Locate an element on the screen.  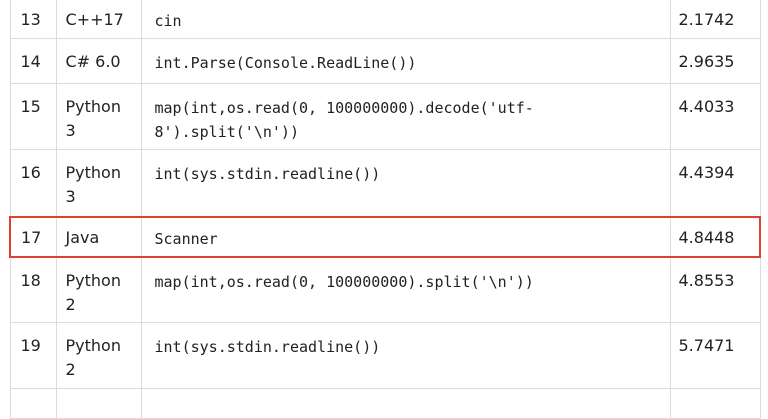
time-cell: 4.8553 is located at coordinates (715, 289).